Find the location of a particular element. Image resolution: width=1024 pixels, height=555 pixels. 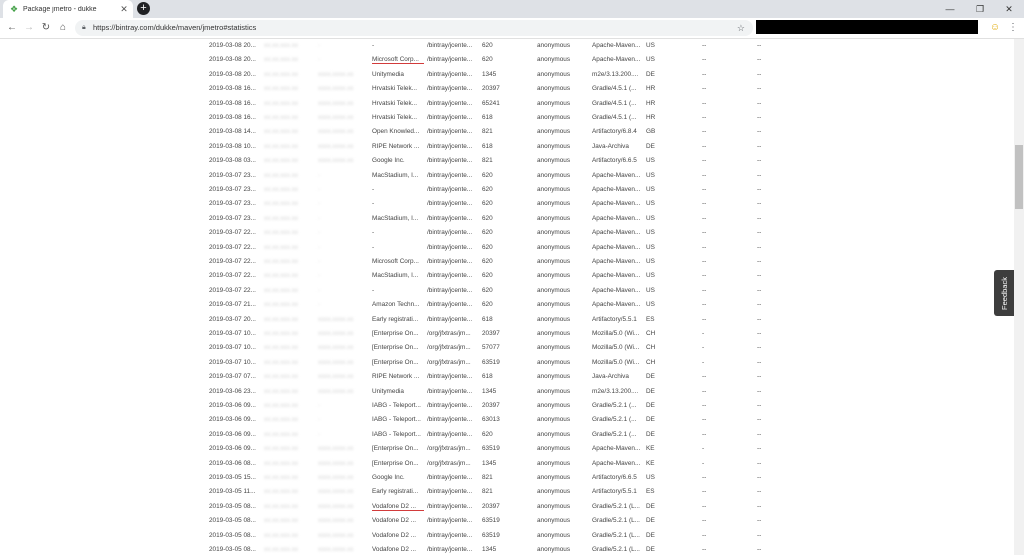

browser-tab: ❖ Package jmetro - dukke ✕ is located at coordinates (68, 9).